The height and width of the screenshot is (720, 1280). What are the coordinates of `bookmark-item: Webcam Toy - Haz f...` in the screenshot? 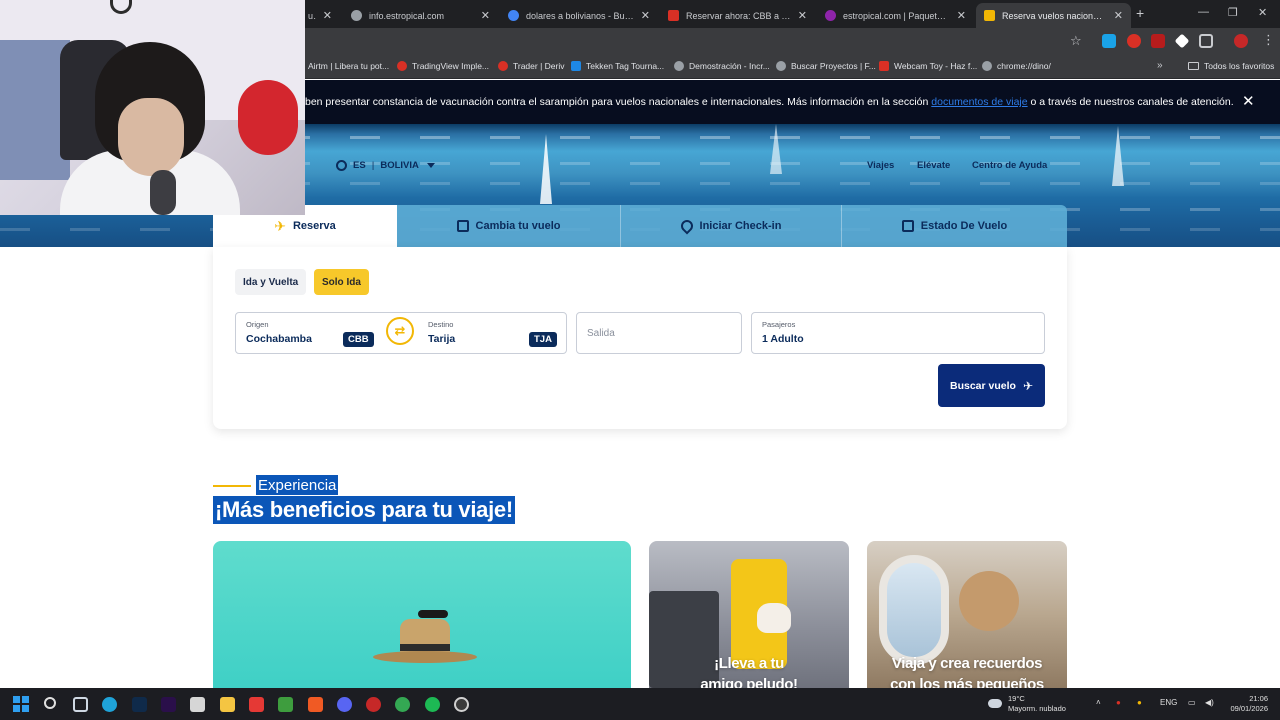 It's located at (928, 66).